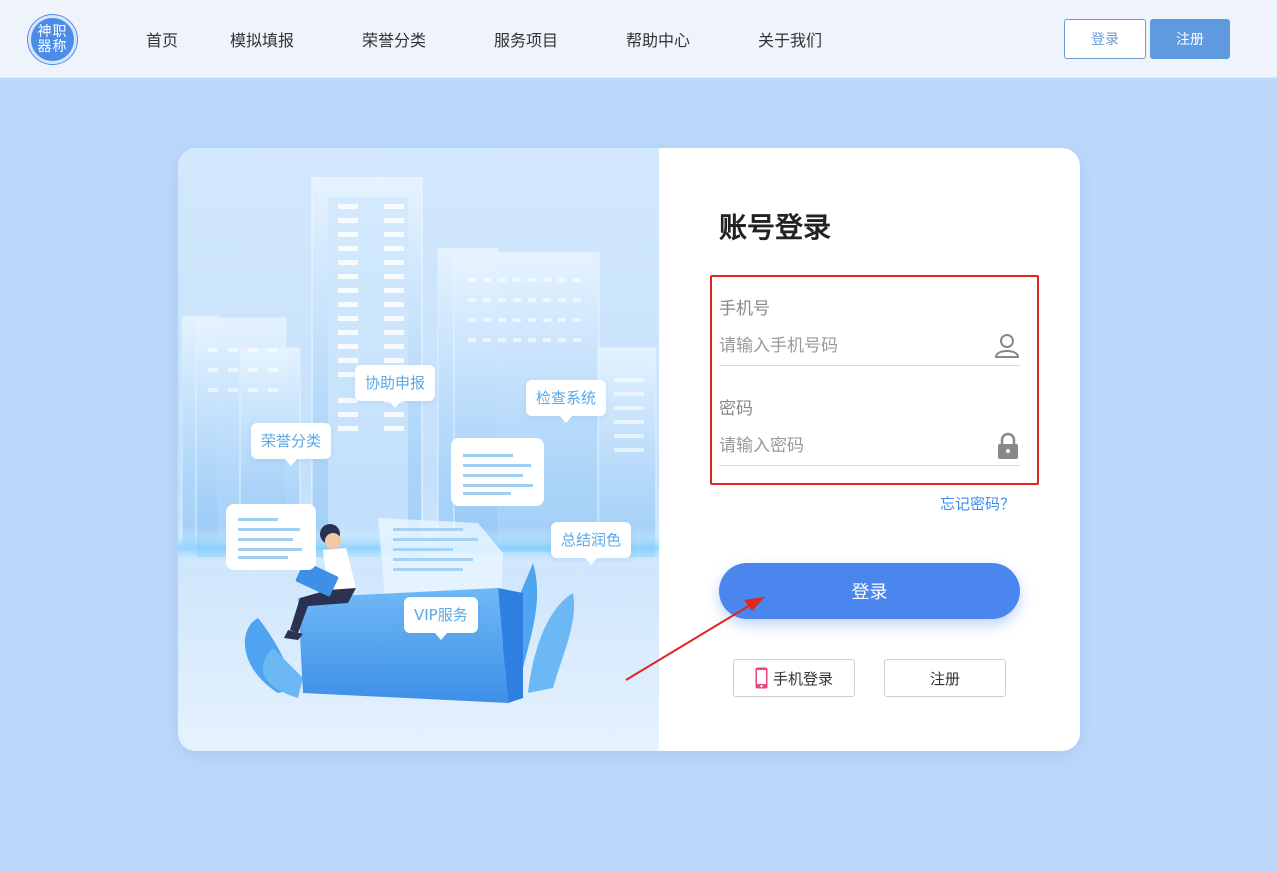 This screenshot has width=1277, height=871. What do you see at coordinates (945, 678) in the screenshot?
I see `register-button: 注册` at bounding box center [945, 678].